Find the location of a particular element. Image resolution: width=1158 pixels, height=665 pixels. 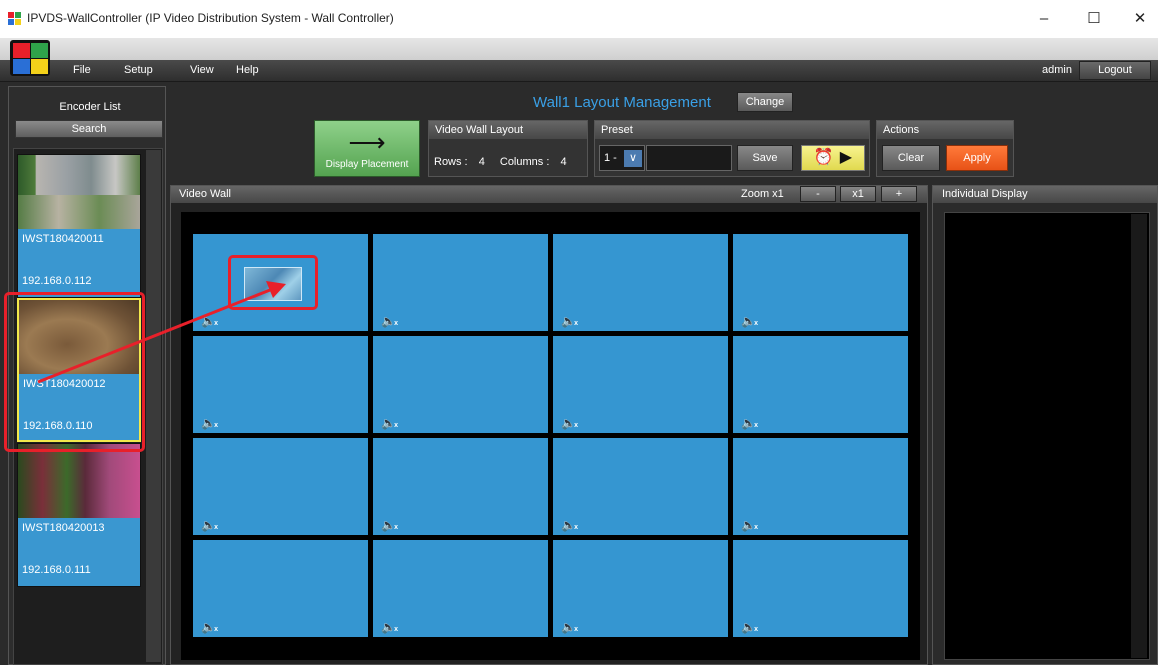

search-button: Search is located at coordinates (89, 129).